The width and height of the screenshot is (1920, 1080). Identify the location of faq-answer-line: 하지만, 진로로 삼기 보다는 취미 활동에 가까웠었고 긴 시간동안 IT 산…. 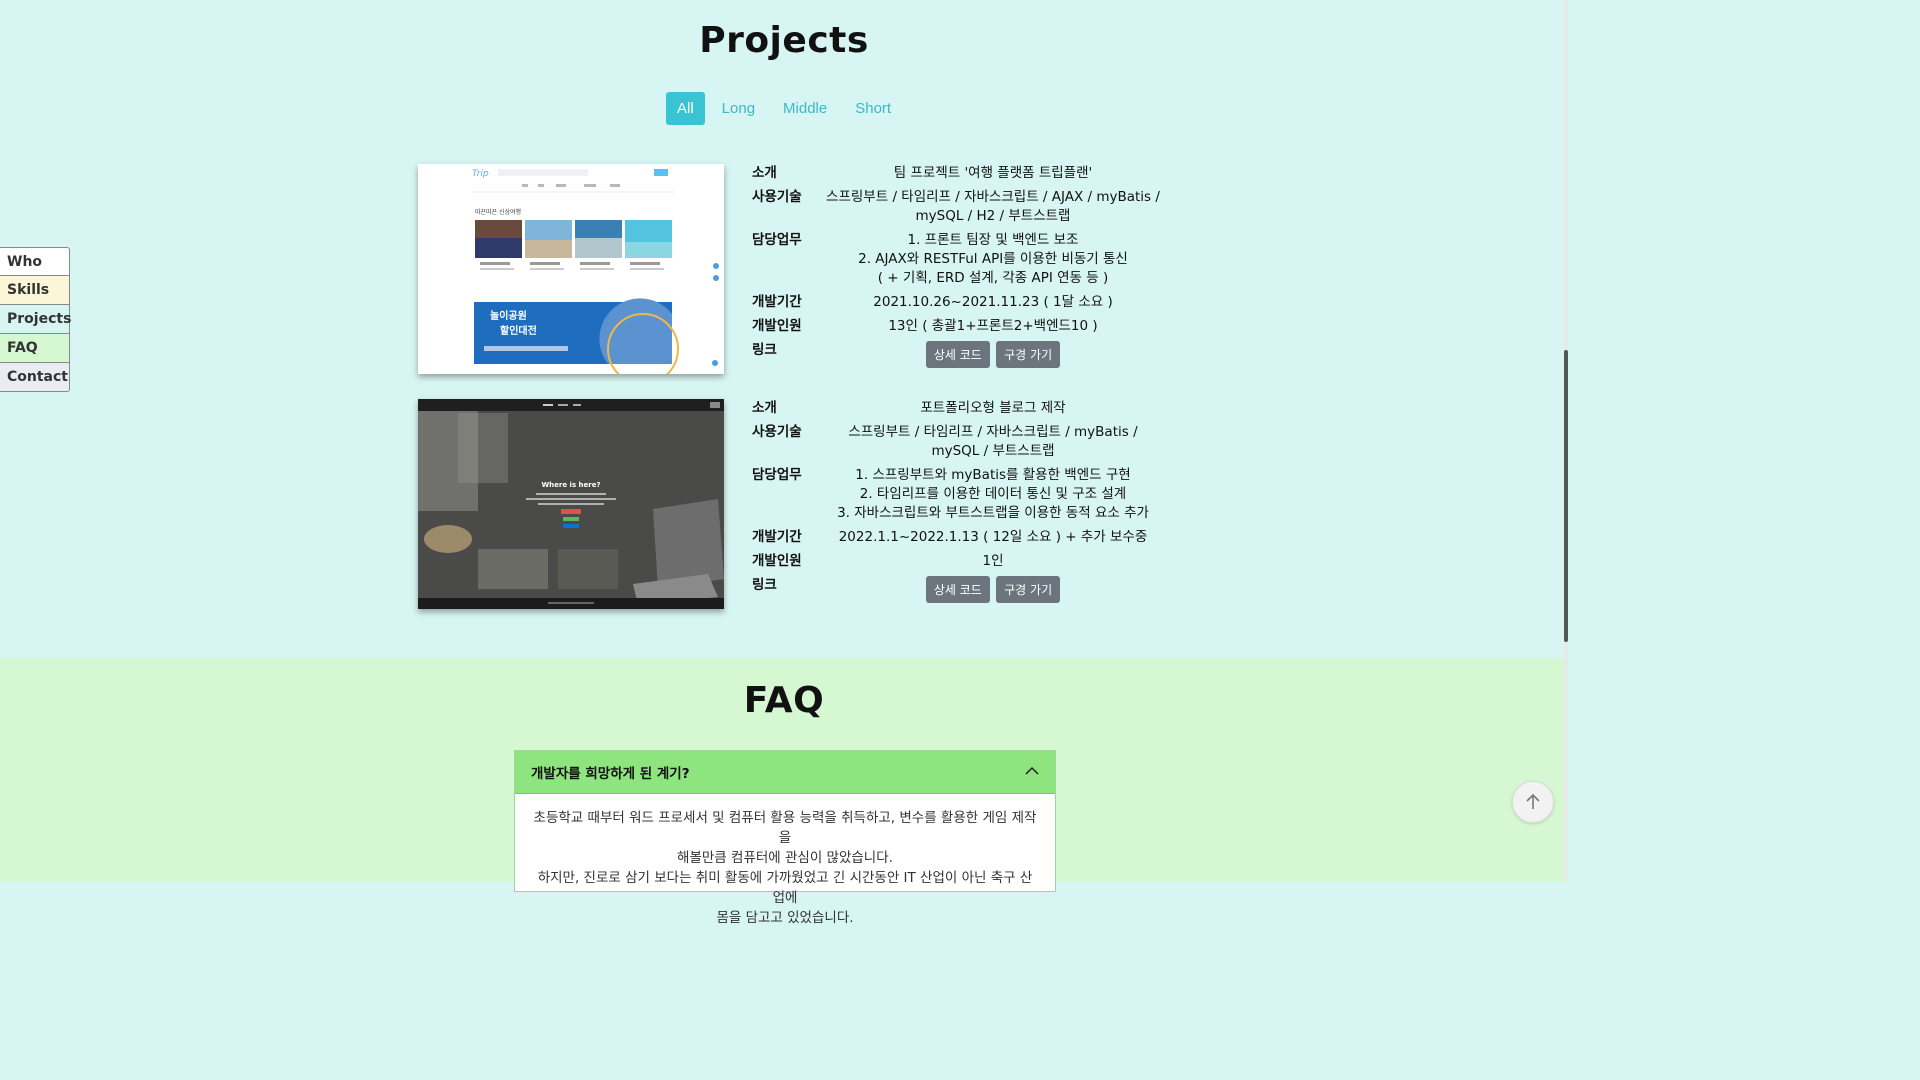
(785, 888).